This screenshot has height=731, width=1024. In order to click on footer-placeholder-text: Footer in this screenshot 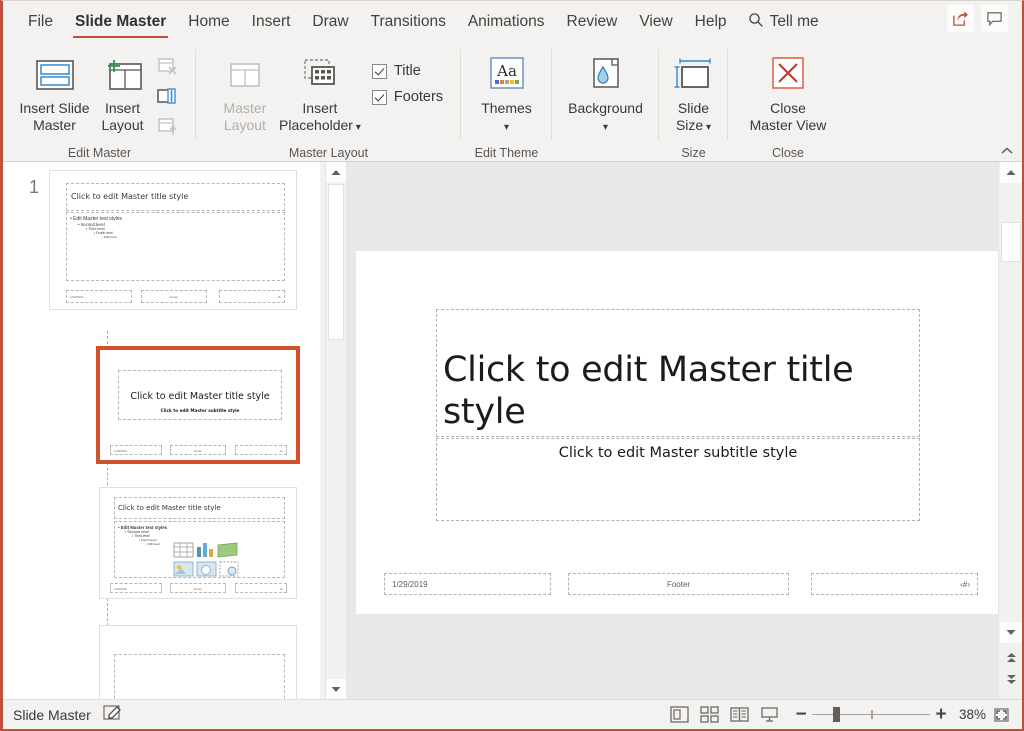, I will do `click(678, 584)`.